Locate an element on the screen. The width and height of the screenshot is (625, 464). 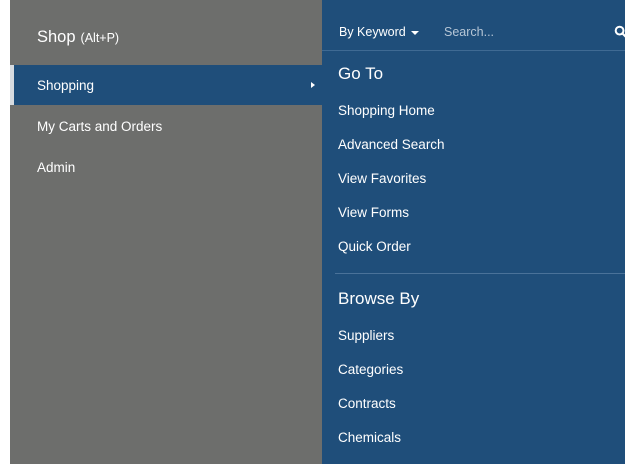
caret-down-icon is located at coordinates (414, 32).